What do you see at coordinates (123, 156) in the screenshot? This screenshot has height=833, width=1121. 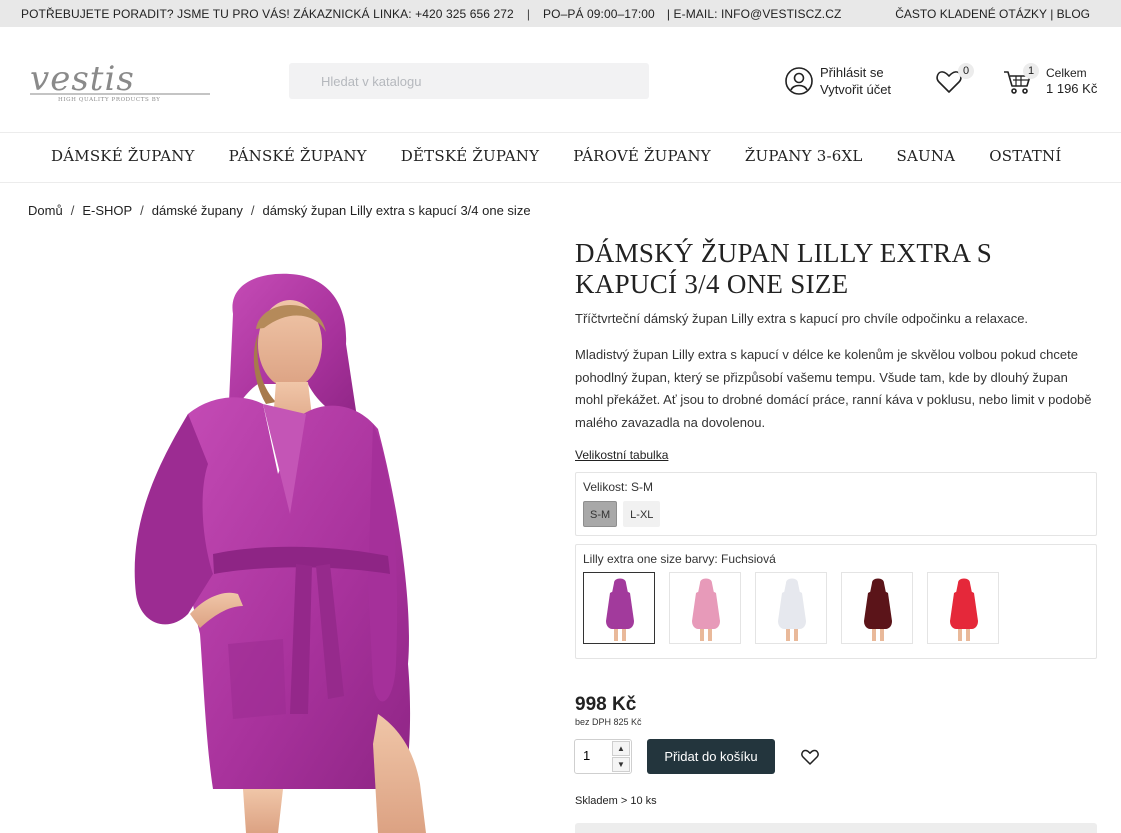 I see `nav-item-damske-zupany: DÁMSKÉ ŽUPANY` at bounding box center [123, 156].